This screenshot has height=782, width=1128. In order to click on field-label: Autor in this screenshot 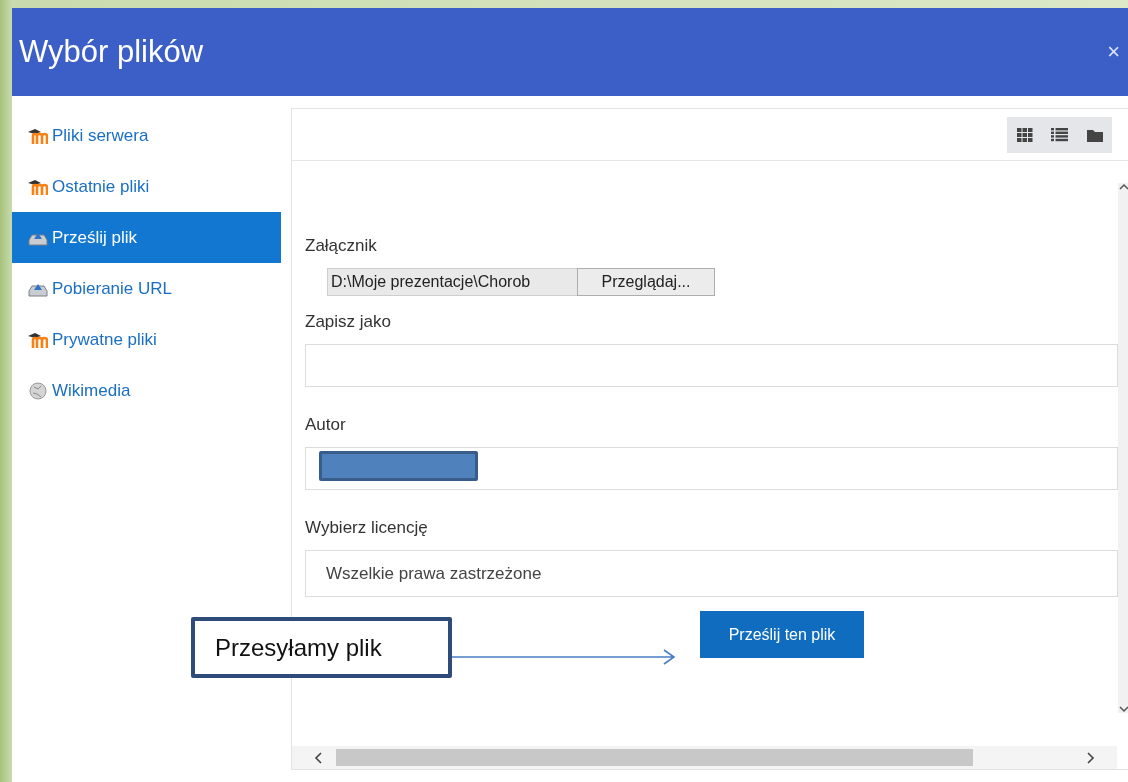, I will do `click(326, 425)`.